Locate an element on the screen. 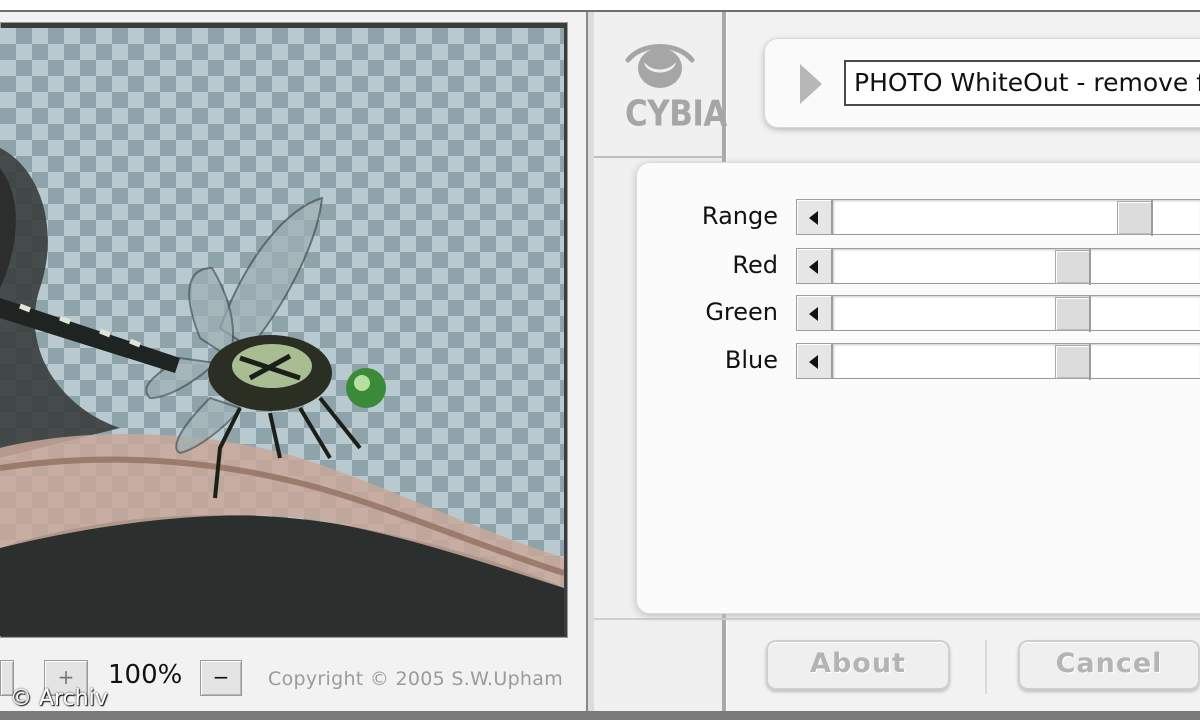 The height and width of the screenshot is (720, 1200). window-bottom-border is located at coordinates (600, 715).